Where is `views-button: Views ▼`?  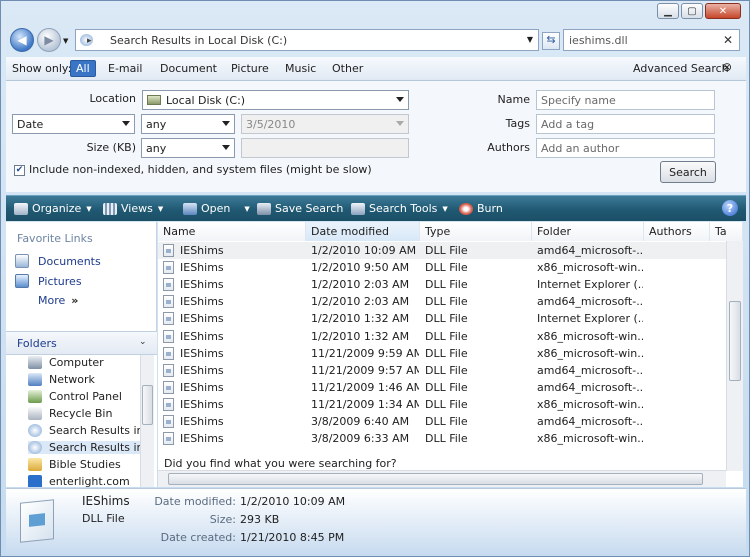
views-button: Views ▼ is located at coordinates (133, 208).